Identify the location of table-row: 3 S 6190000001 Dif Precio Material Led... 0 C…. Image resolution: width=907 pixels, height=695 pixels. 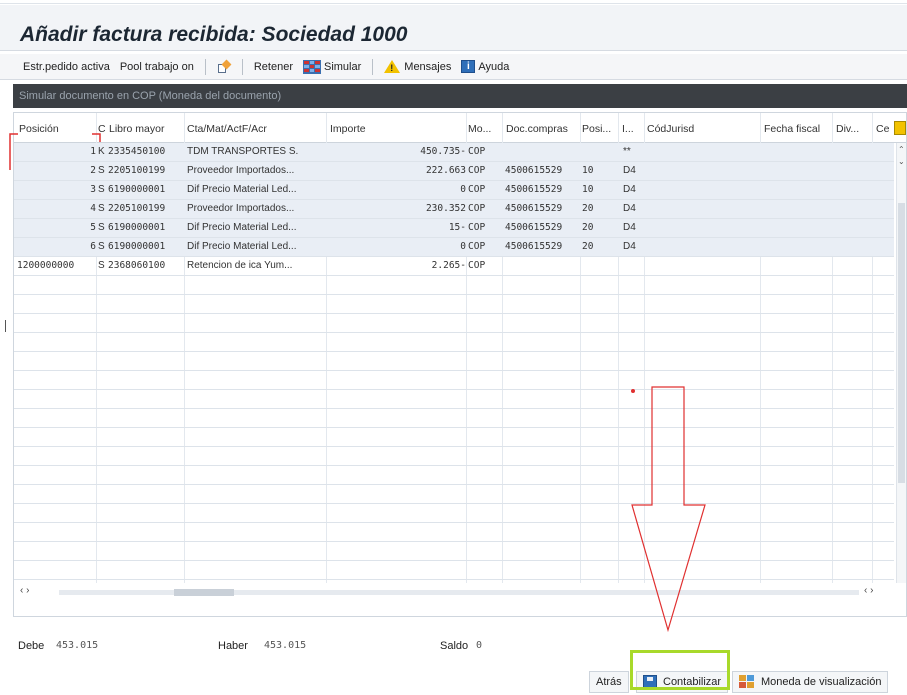
(454, 190).